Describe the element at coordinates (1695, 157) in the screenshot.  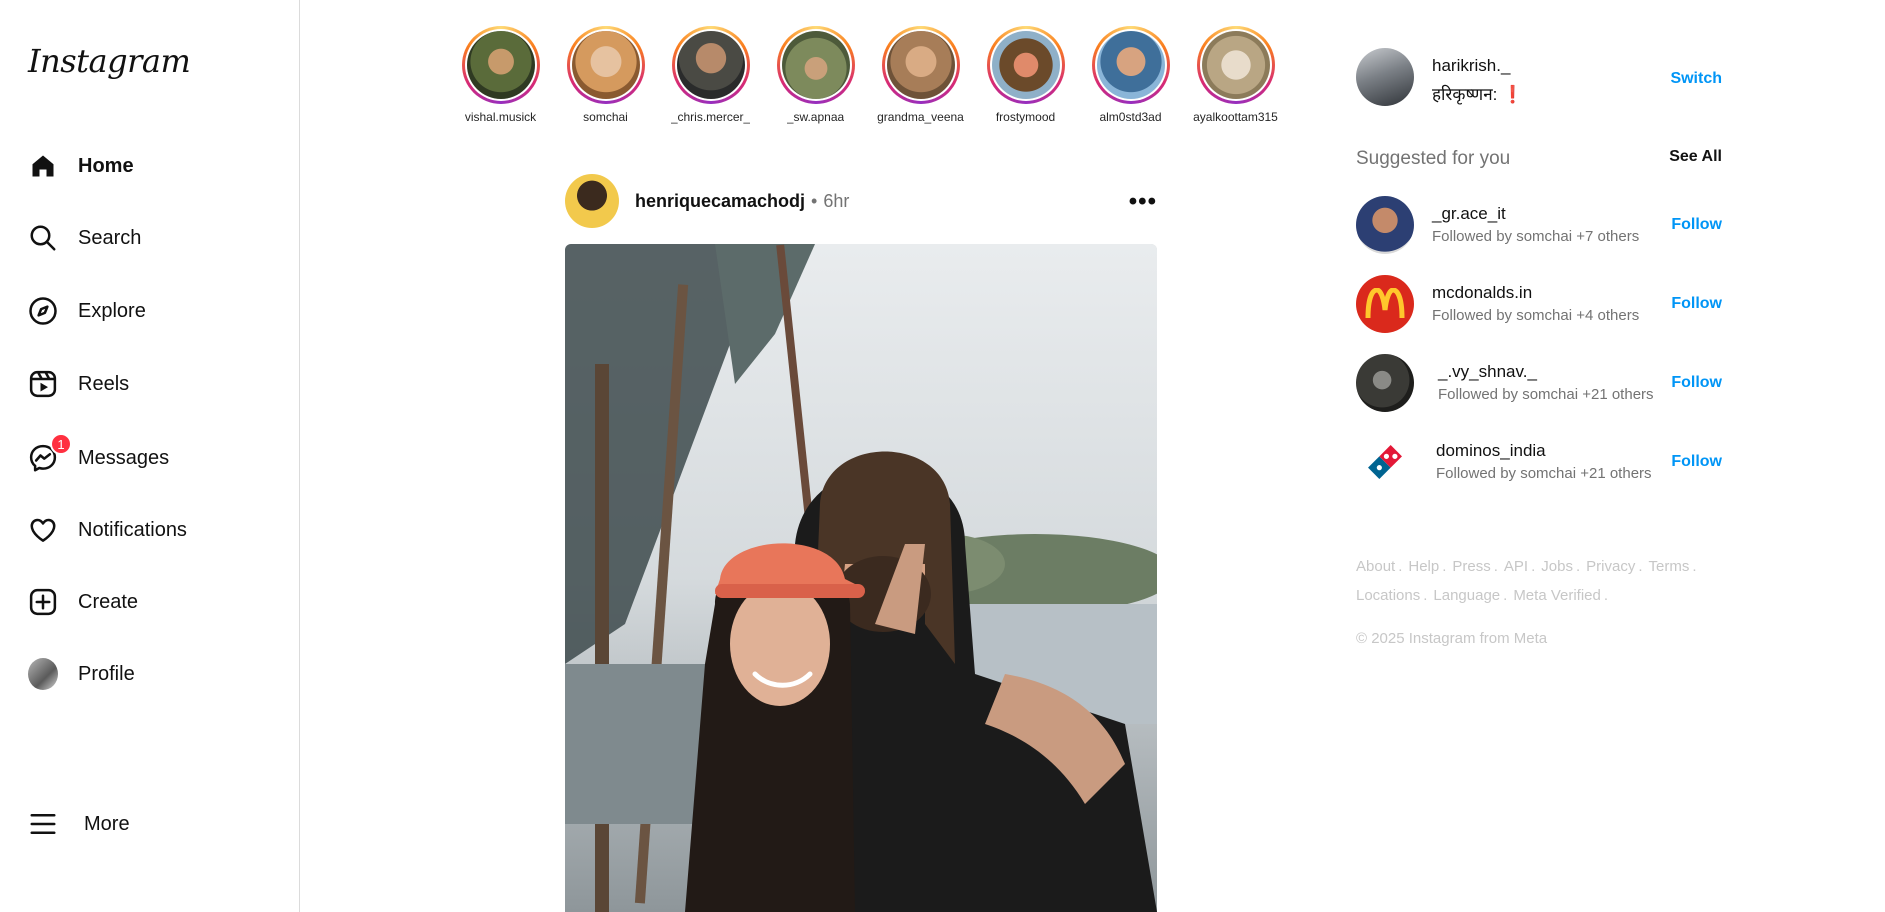
I see `see-all-button: See All` at that location.